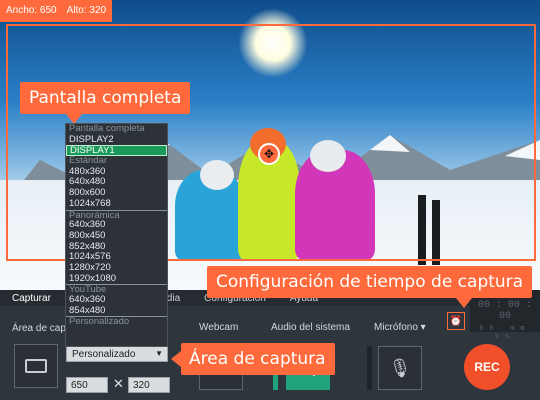 This screenshot has width=540, height=400. What do you see at coordinates (400, 368) in the screenshot?
I see `mic-off-icon: 🎙` at bounding box center [400, 368].